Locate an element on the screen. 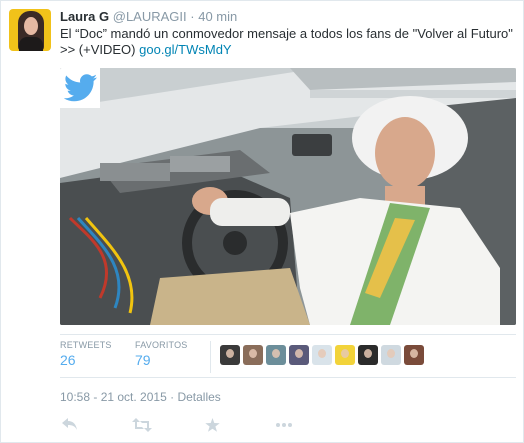  star-icon is located at coordinates (212, 425).